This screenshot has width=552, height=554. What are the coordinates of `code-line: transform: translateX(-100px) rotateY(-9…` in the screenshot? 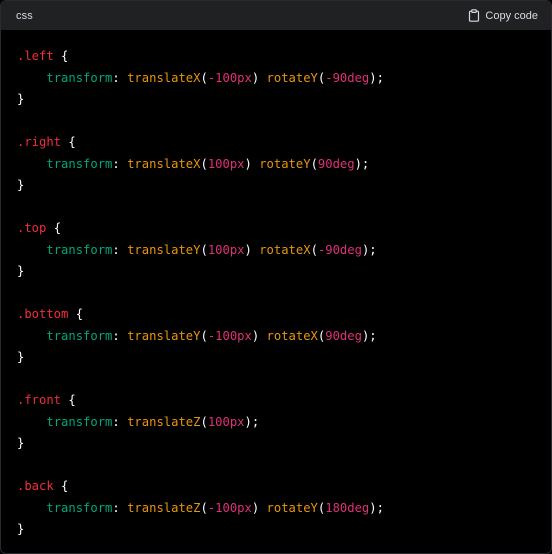 It's located at (276, 79).